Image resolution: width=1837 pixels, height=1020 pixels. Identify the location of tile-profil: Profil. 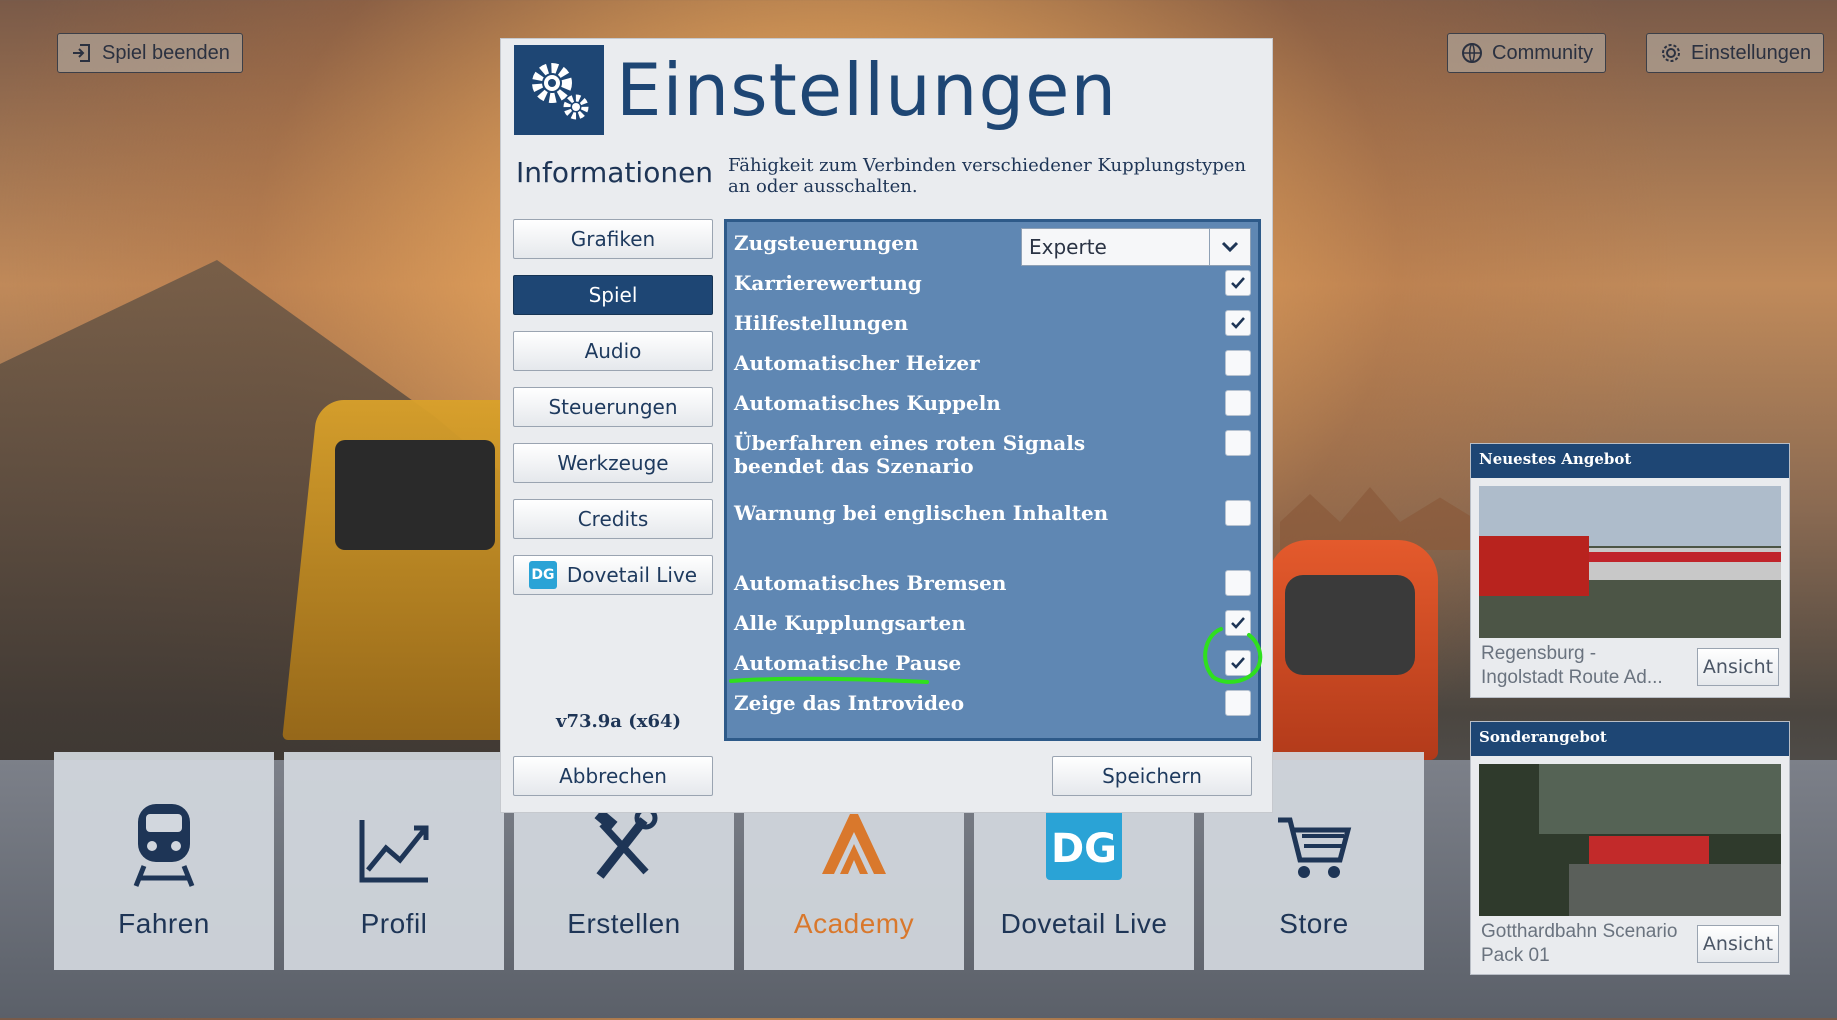
(394, 861).